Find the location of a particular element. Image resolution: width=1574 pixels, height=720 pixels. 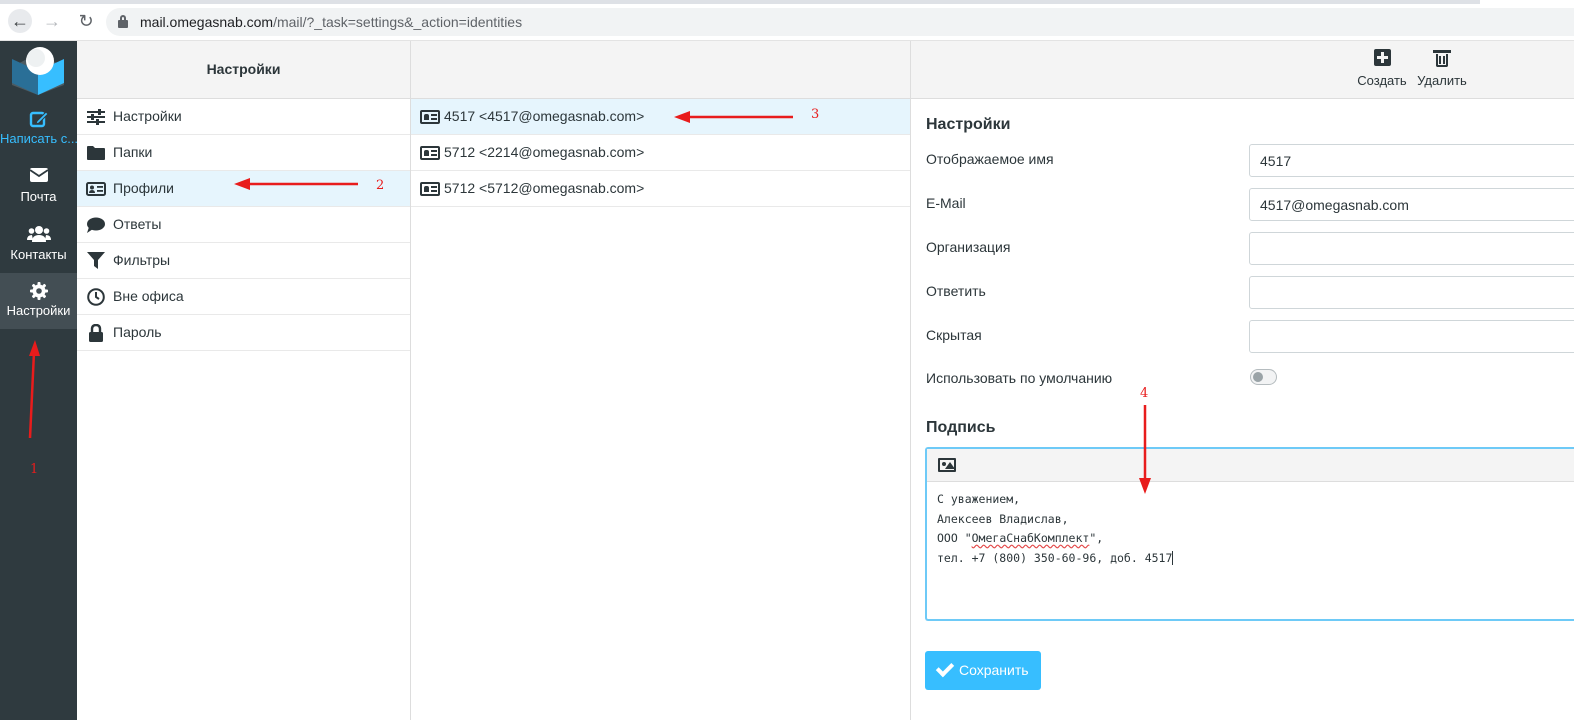

back-arrow-icon: ← is located at coordinates (20, 21).